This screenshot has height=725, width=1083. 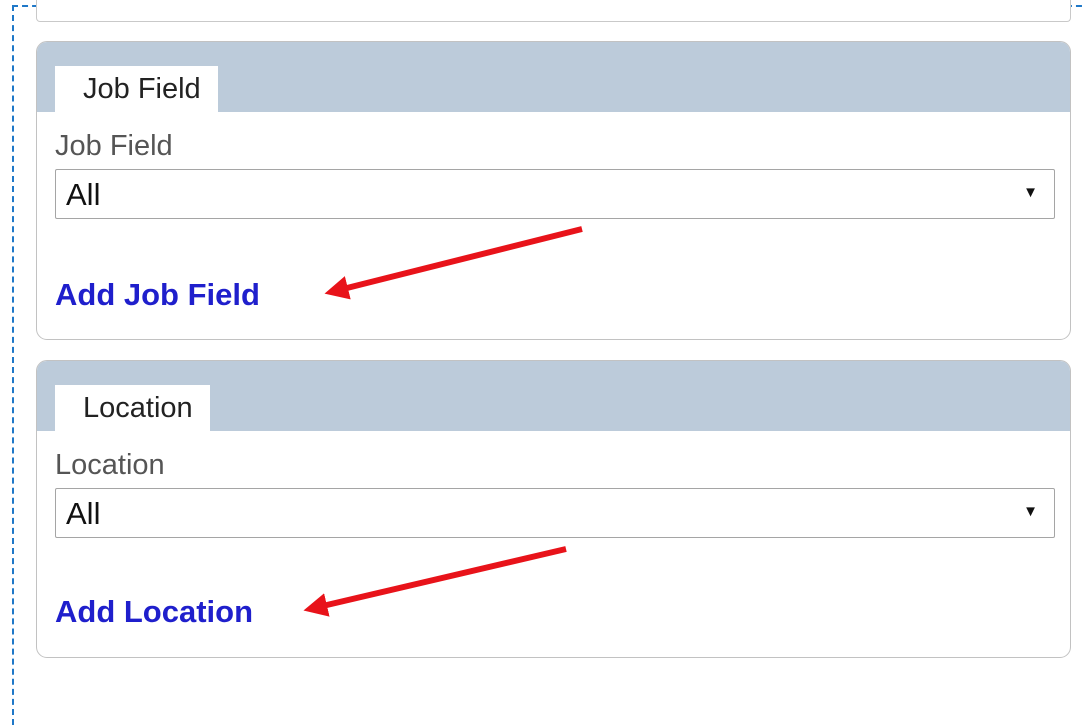 What do you see at coordinates (132, 408) in the screenshot?
I see `location-tab: Location` at bounding box center [132, 408].